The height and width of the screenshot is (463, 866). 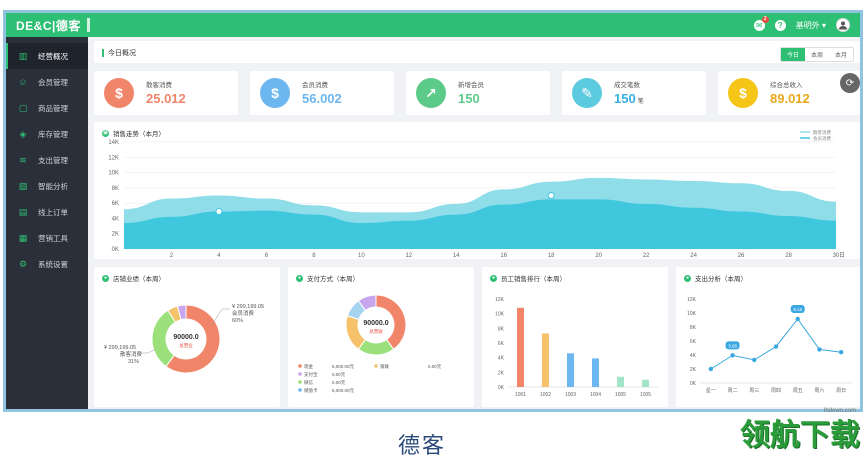 I want to click on x-tick-label: 8, so click(x=314, y=256).